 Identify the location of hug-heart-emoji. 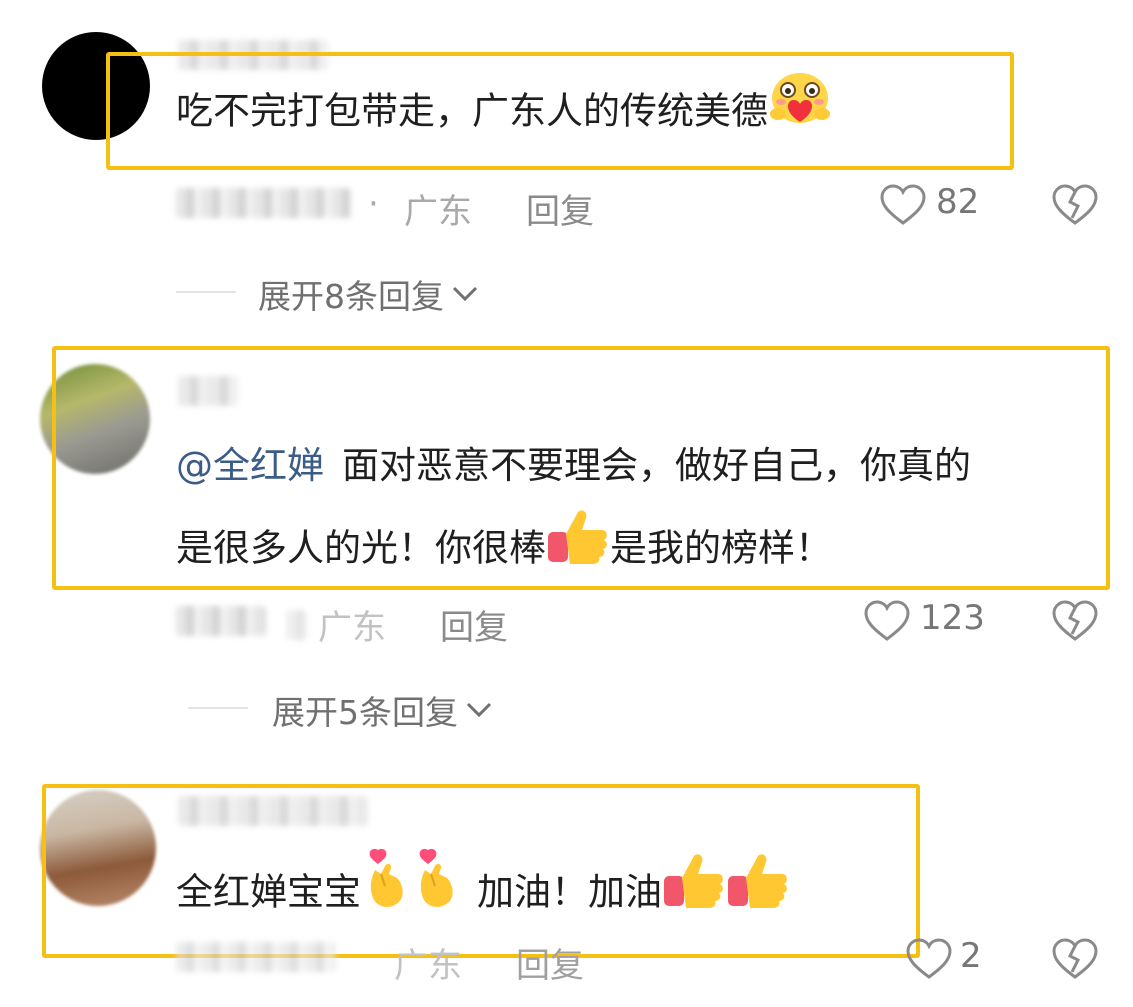
(800, 113).